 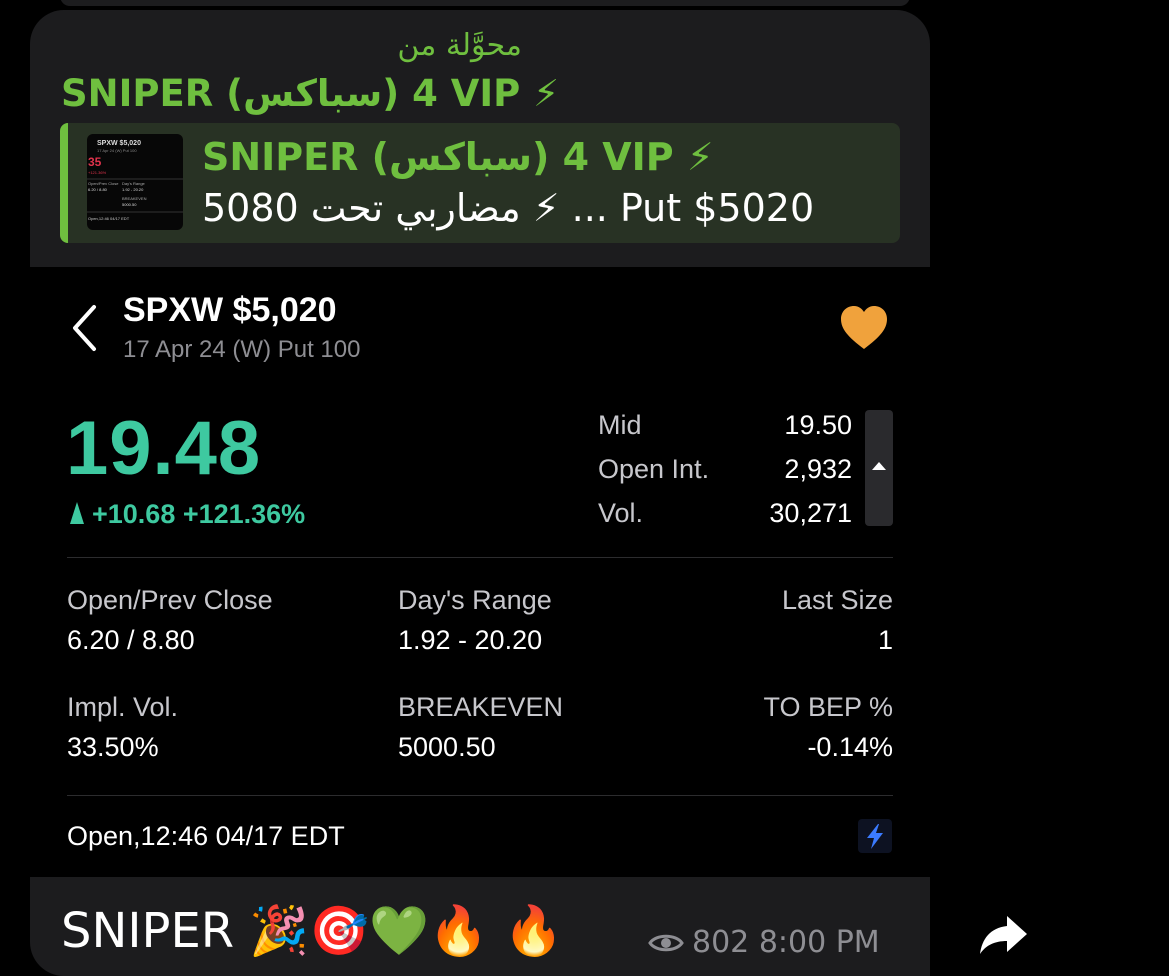 I want to click on stat-value: 2,932, so click(x=818, y=469).